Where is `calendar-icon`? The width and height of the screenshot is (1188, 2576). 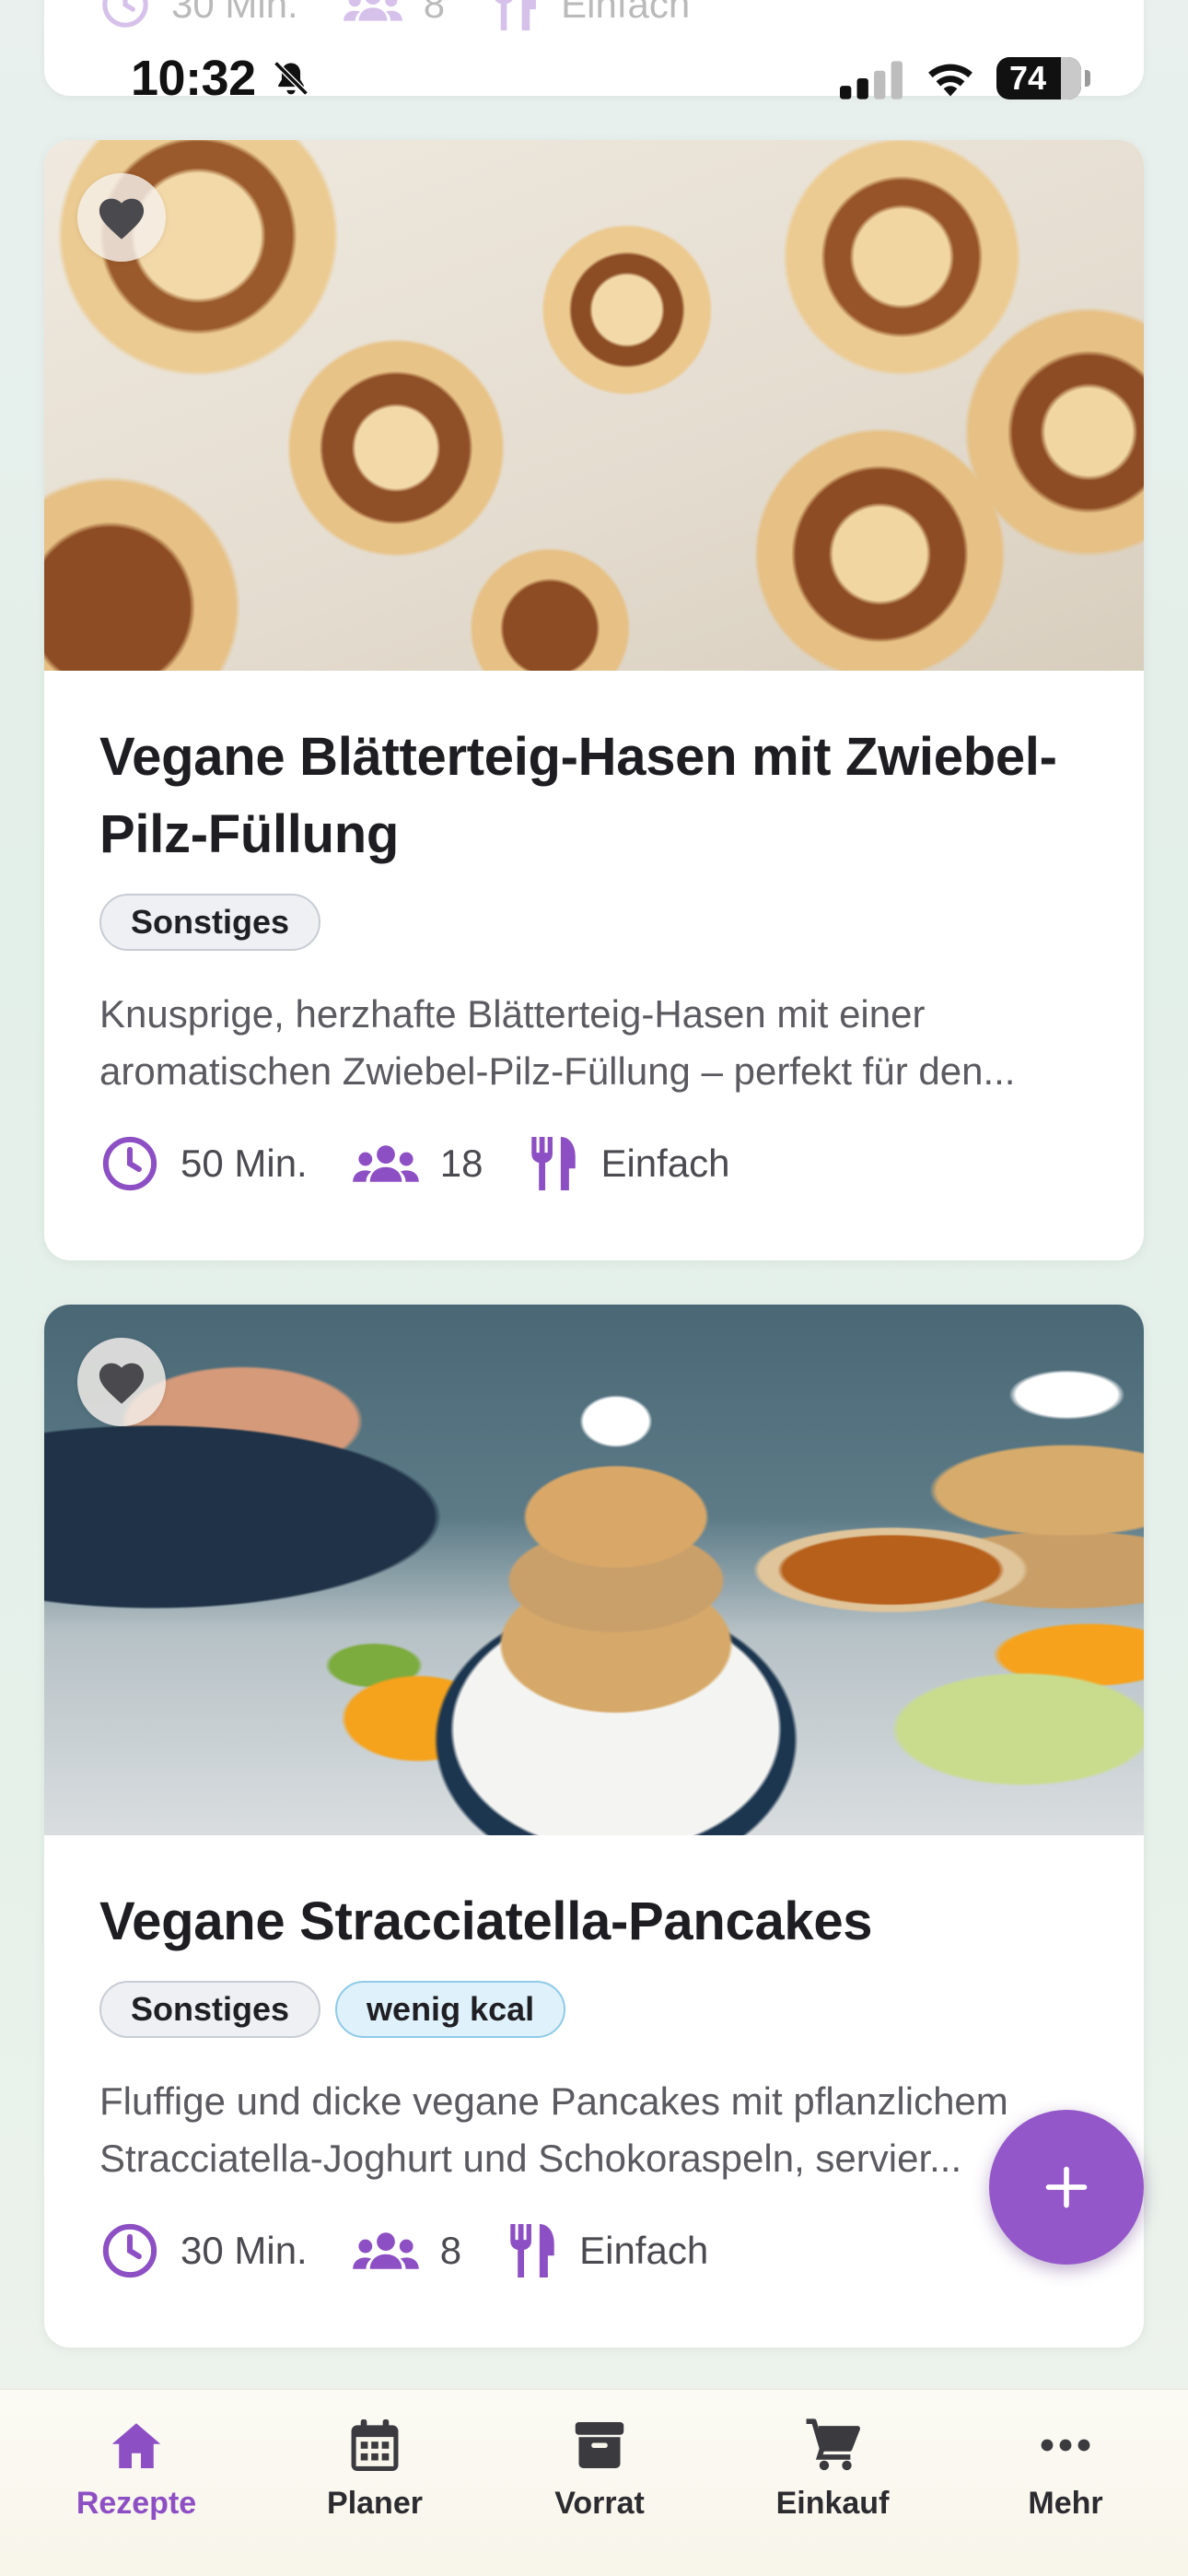
calendar-icon is located at coordinates (375, 2445).